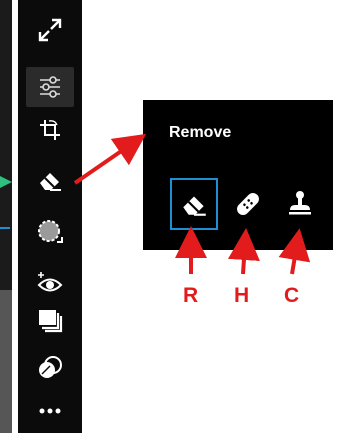 This screenshot has width=340, height=433. Describe the element at coordinates (191, 295) in the screenshot. I see `label-R: R` at that location.